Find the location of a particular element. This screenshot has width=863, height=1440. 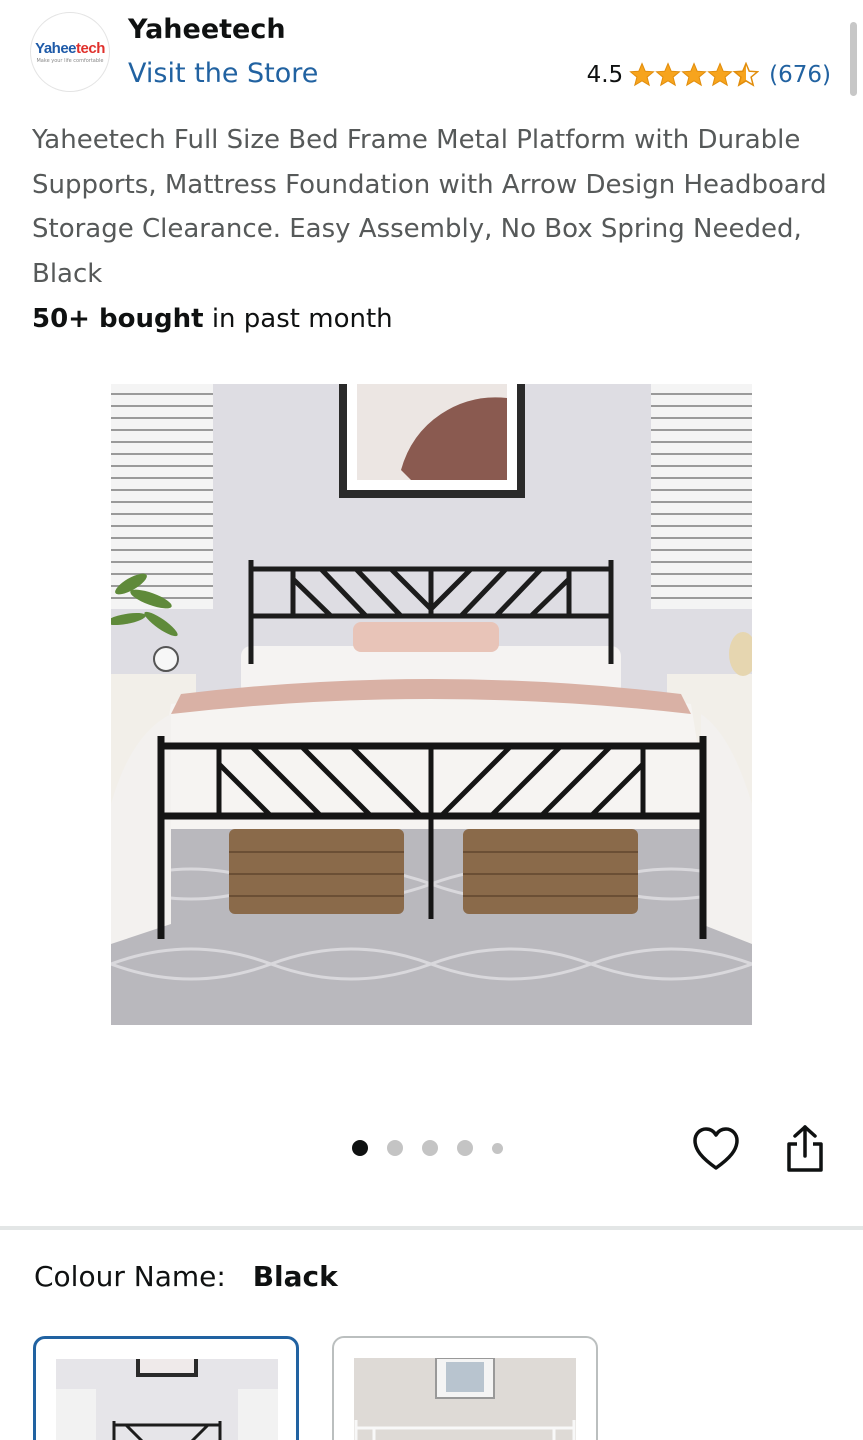

heart-icon is located at coordinates (716, 1148).